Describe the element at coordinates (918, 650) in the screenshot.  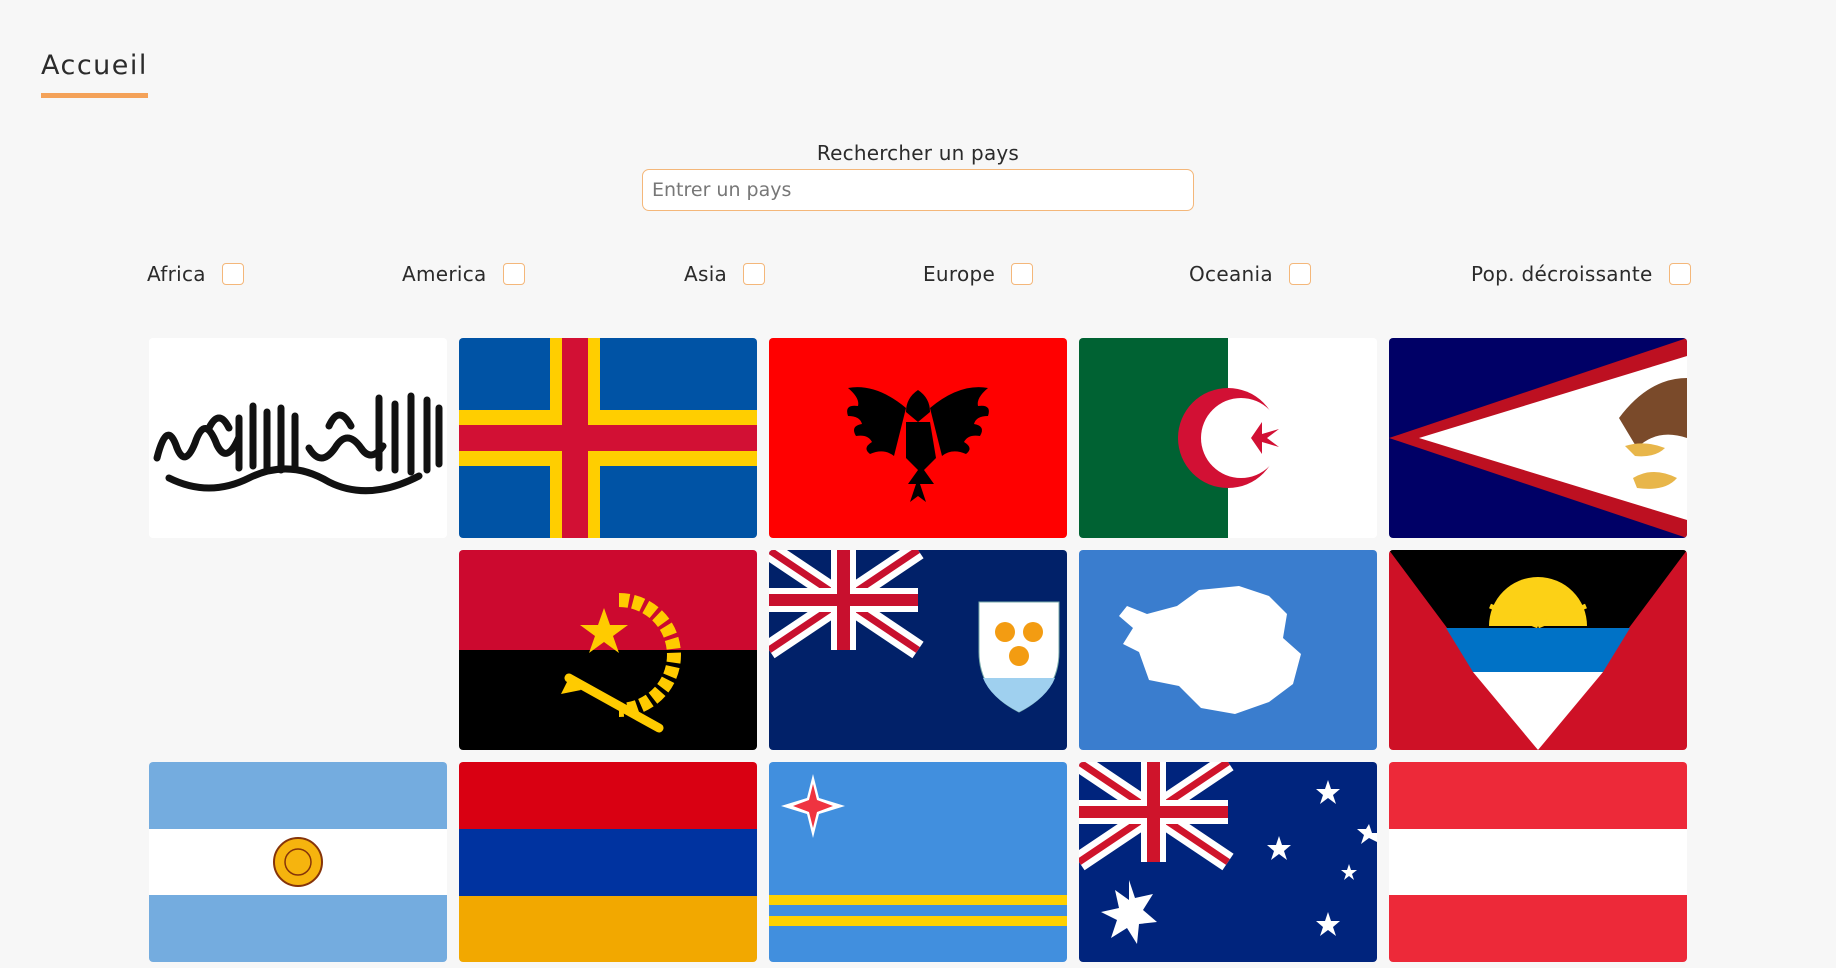
I see `anguilla-flag-icon` at that location.